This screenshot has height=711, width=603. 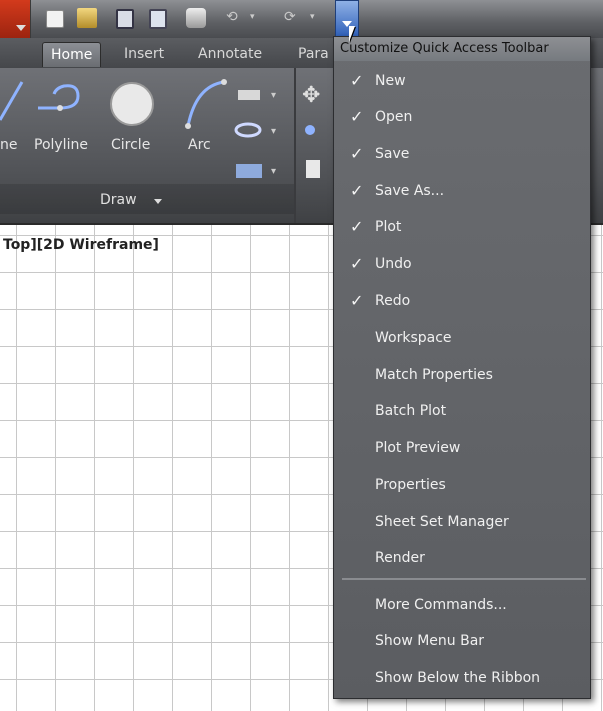 I want to click on panel-divider, so click(x=295, y=145).